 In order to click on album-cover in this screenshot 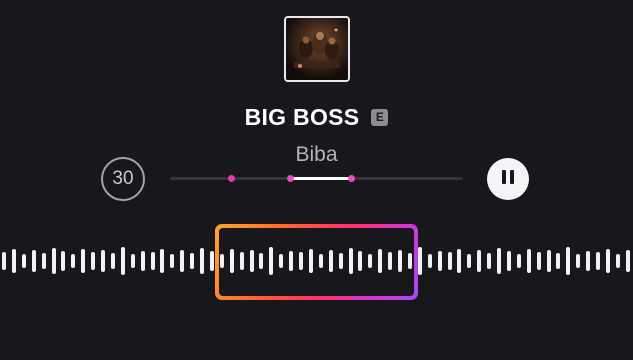, I will do `click(317, 49)`.